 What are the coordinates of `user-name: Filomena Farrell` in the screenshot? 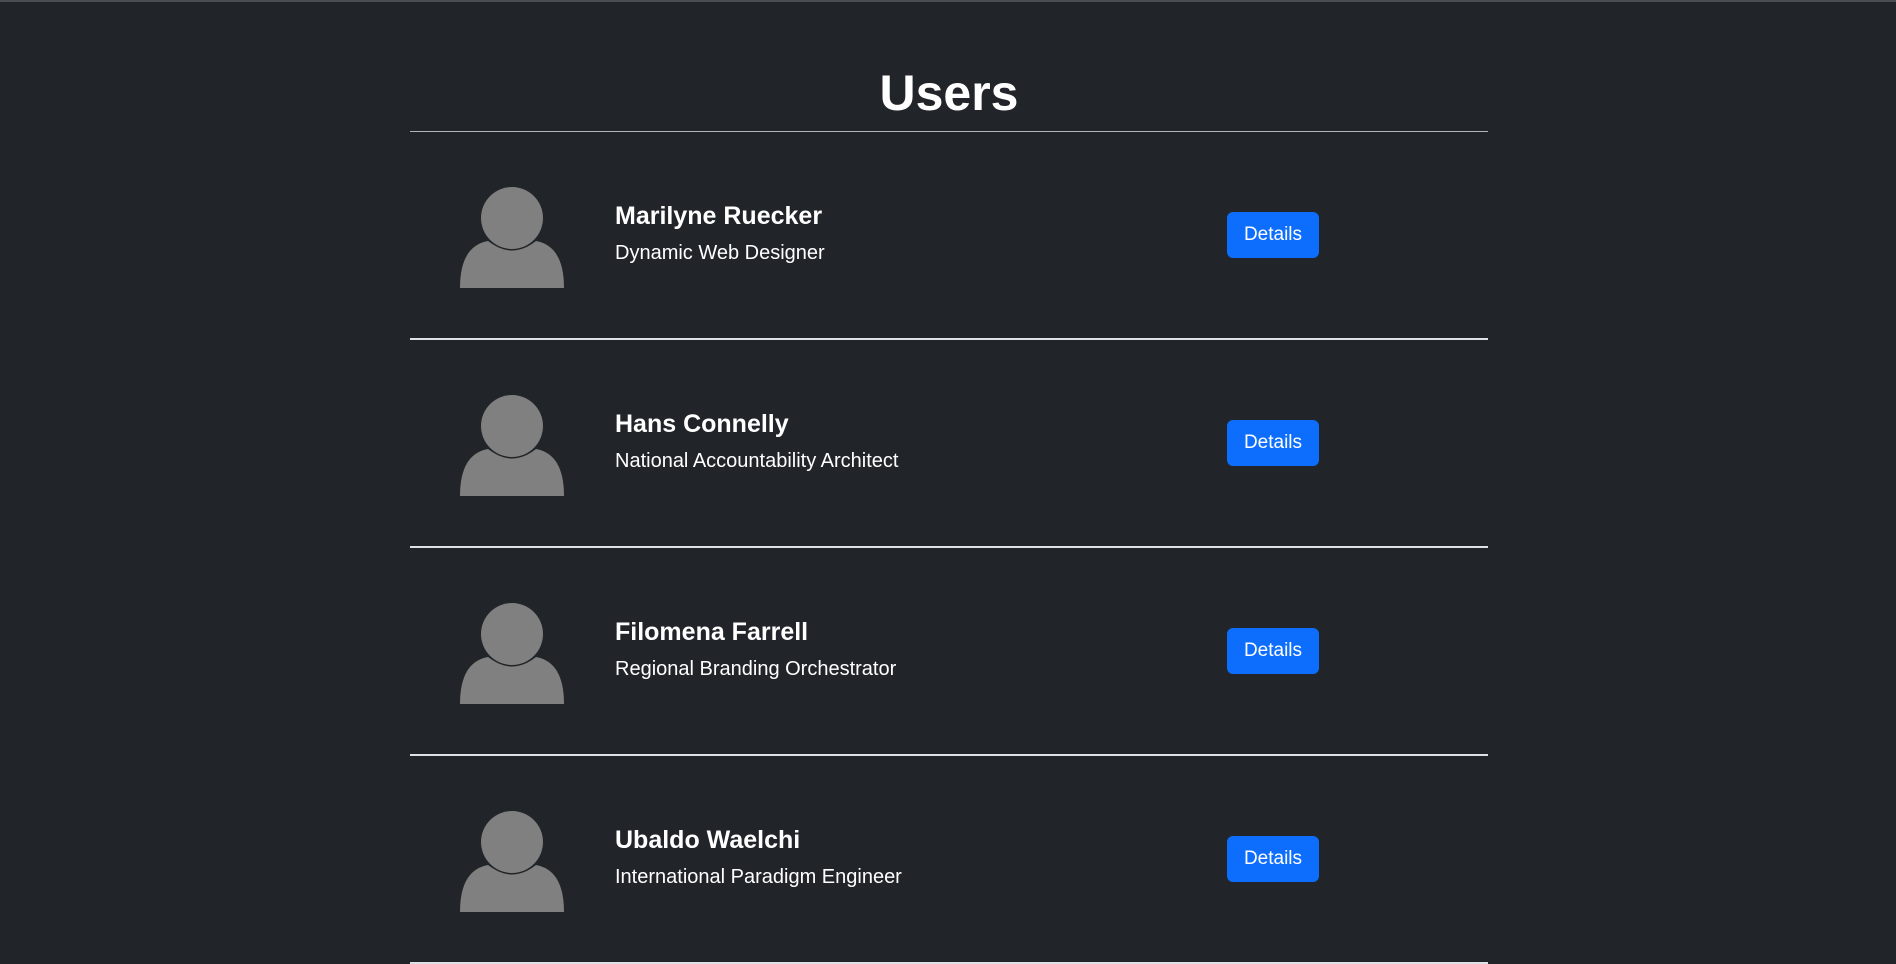 It's located at (712, 632).